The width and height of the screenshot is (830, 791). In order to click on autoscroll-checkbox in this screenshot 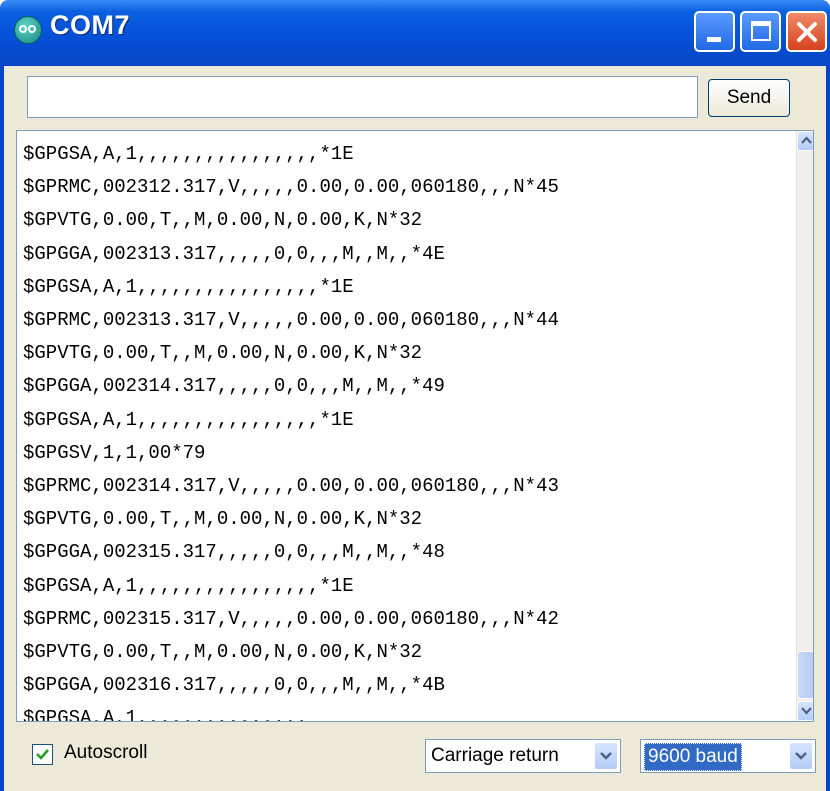, I will do `click(42, 754)`.